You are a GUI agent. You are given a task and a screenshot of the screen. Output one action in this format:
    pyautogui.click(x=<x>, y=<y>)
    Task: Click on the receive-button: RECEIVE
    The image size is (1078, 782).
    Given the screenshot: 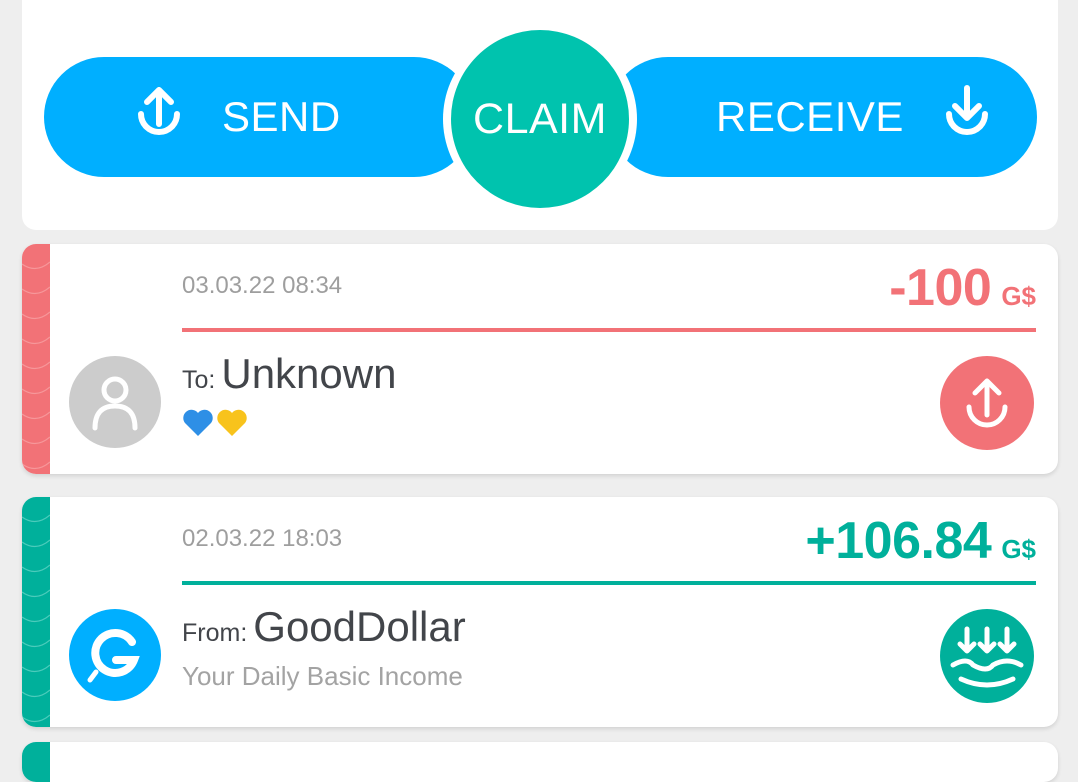 What is the action you would take?
    pyautogui.click(x=822, y=117)
    